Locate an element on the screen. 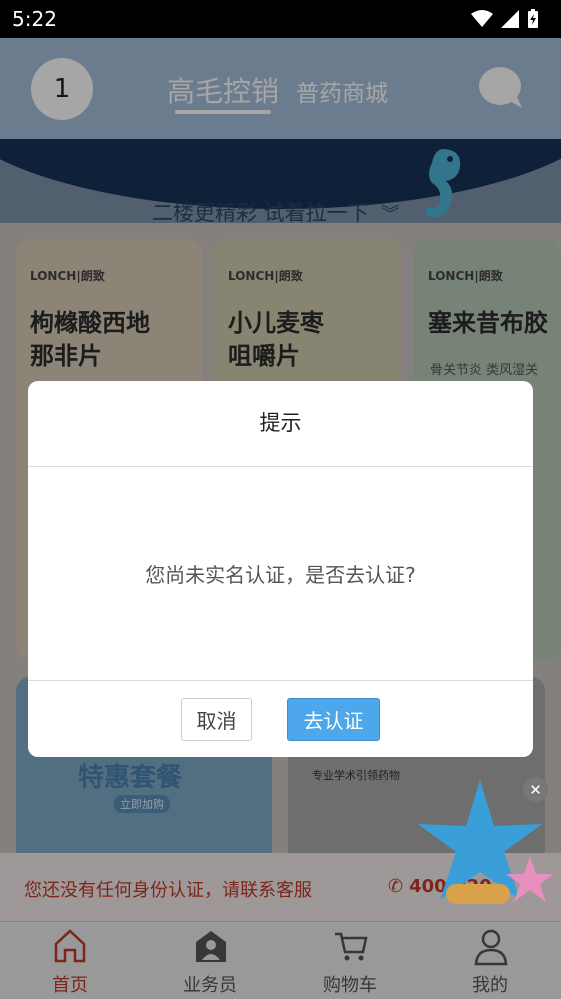  signal-icon is located at coordinates (510, 19).